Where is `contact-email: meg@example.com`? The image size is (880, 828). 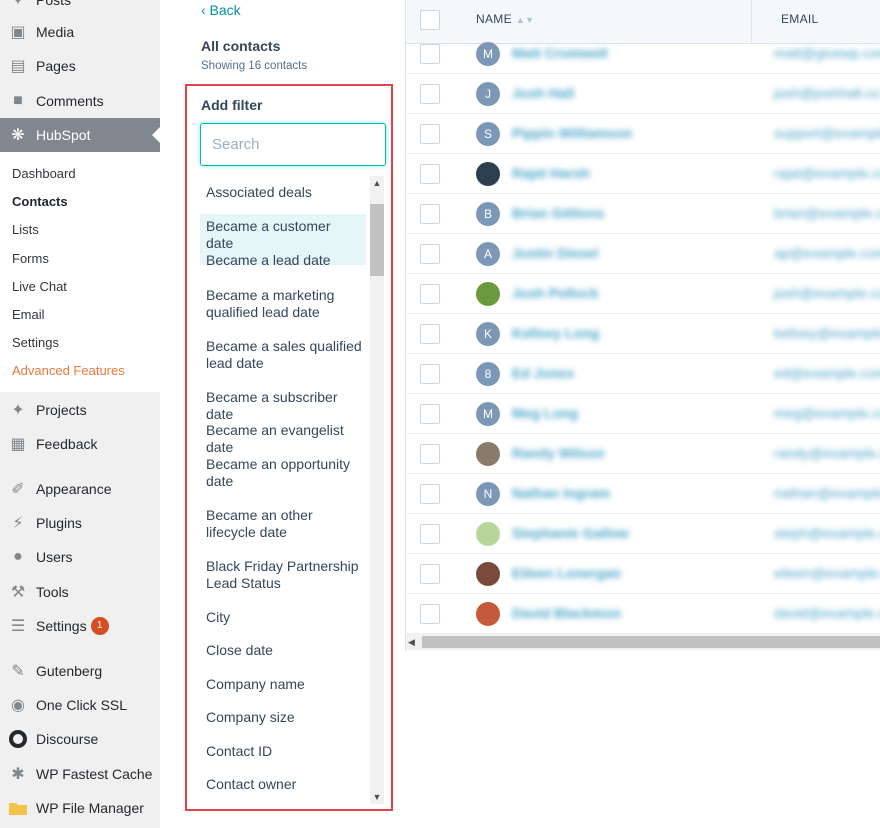 contact-email: meg@example.com is located at coordinates (827, 413).